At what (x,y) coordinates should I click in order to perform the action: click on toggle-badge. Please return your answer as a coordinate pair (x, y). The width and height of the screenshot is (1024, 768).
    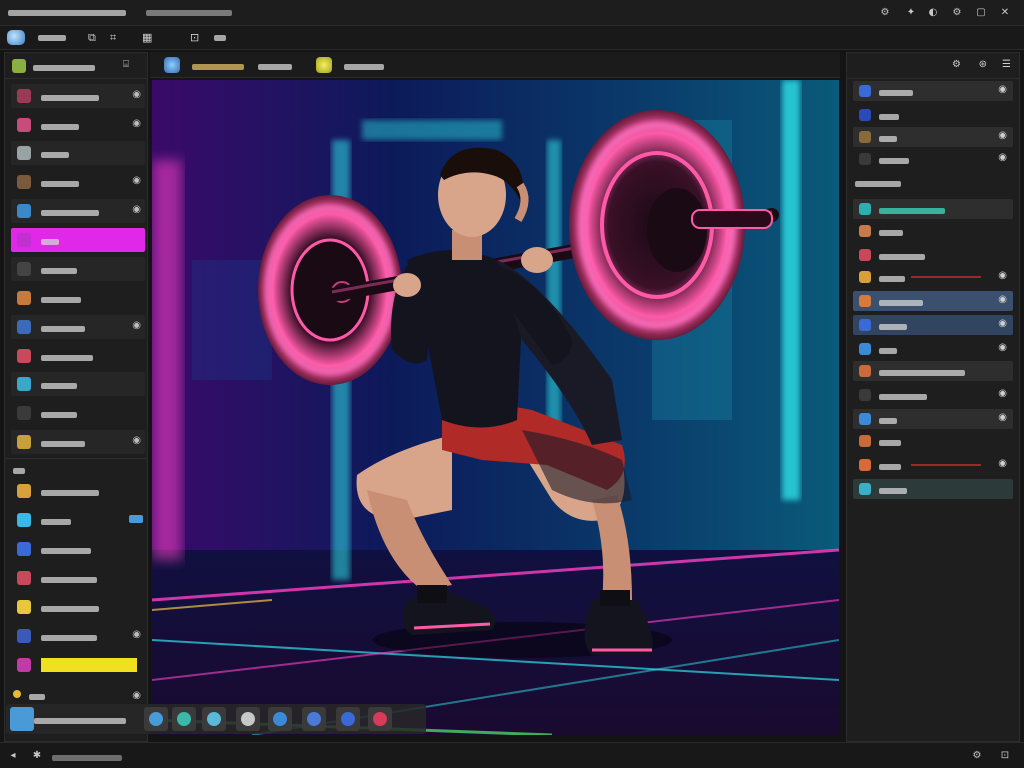
    Looking at the image, I should click on (136, 519).